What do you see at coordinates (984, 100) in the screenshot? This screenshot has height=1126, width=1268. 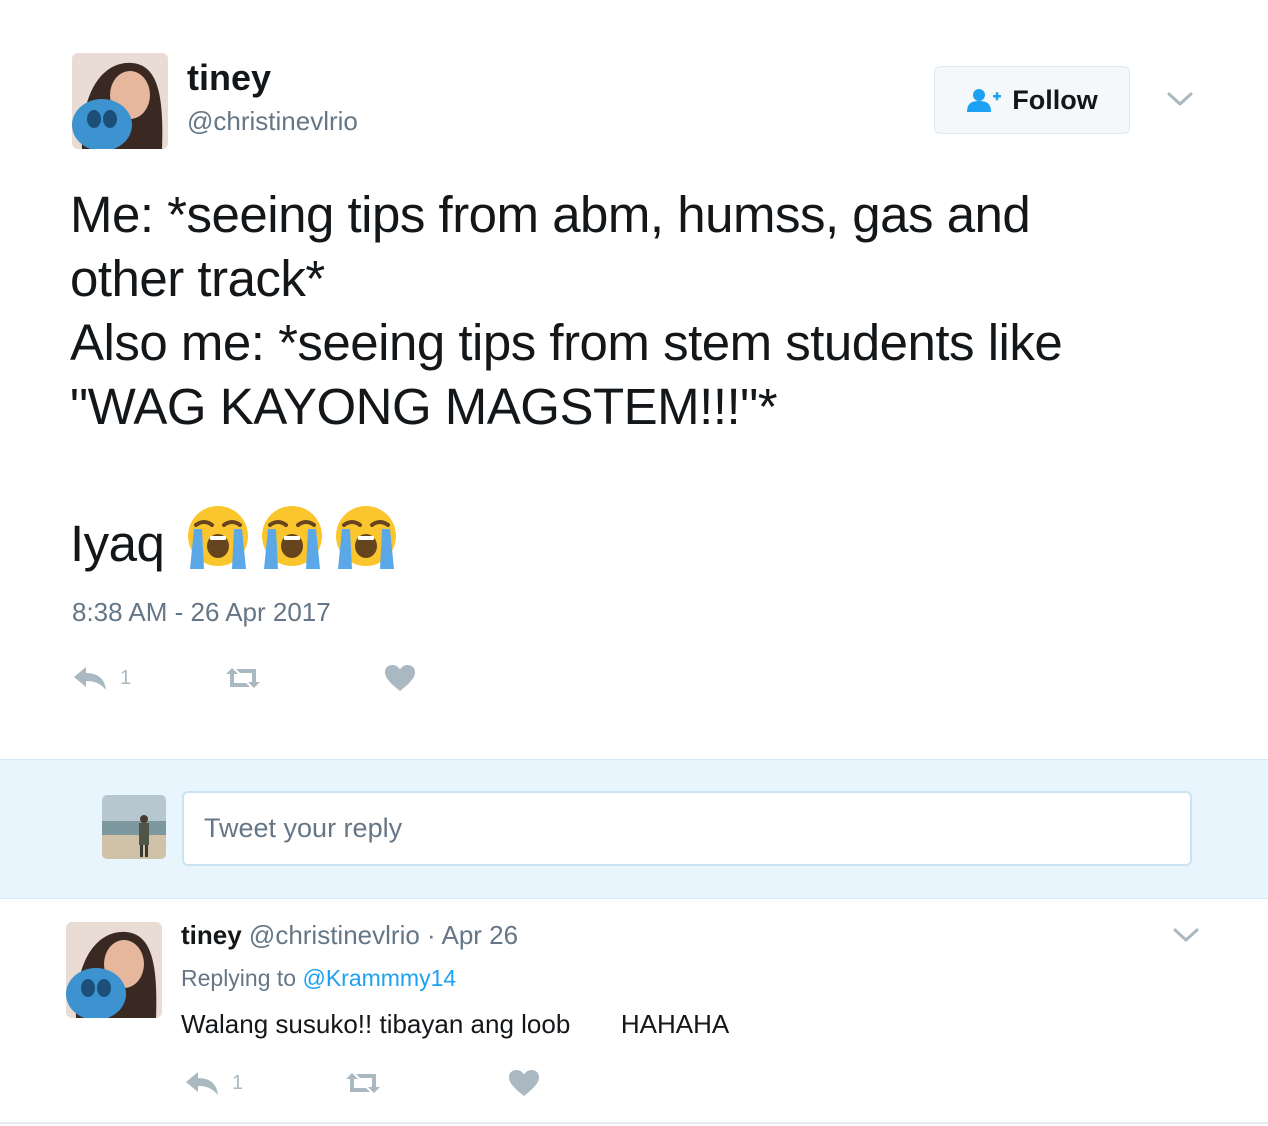 I see `follow-person-icon` at bounding box center [984, 100].